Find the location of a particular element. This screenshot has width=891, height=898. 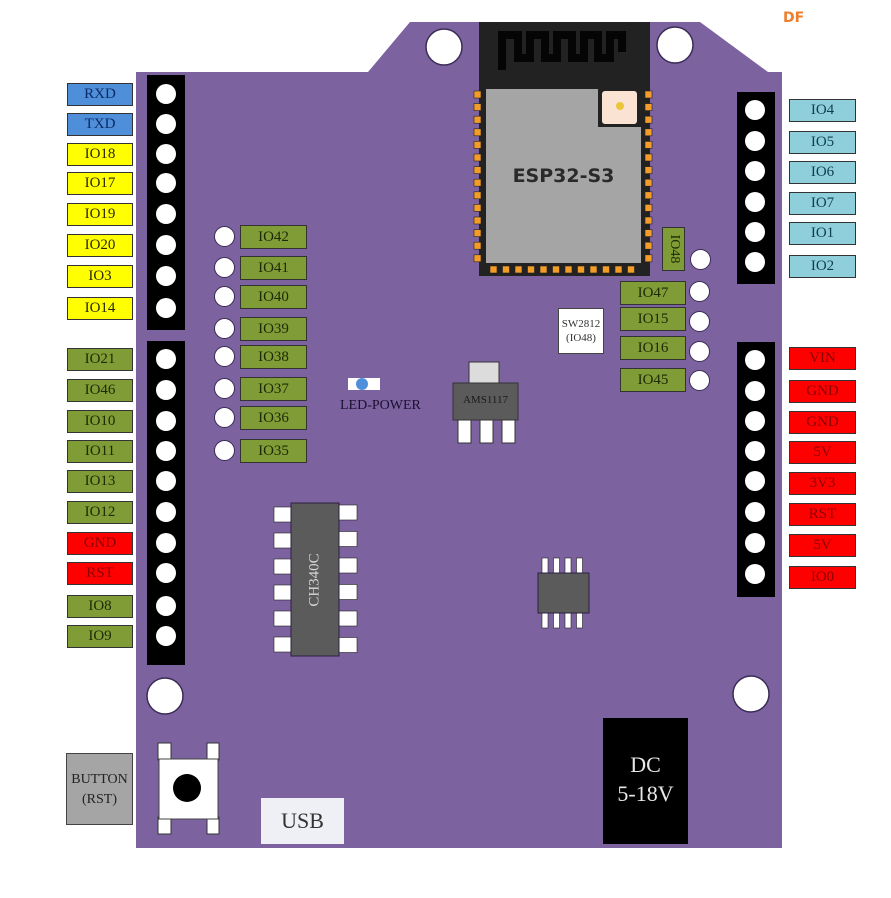

watermark-logo: DF is located at coordinates (794, 18).